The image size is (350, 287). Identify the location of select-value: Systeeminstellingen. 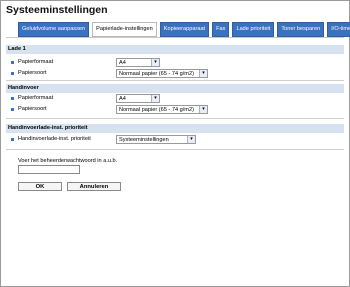
(144, 140).